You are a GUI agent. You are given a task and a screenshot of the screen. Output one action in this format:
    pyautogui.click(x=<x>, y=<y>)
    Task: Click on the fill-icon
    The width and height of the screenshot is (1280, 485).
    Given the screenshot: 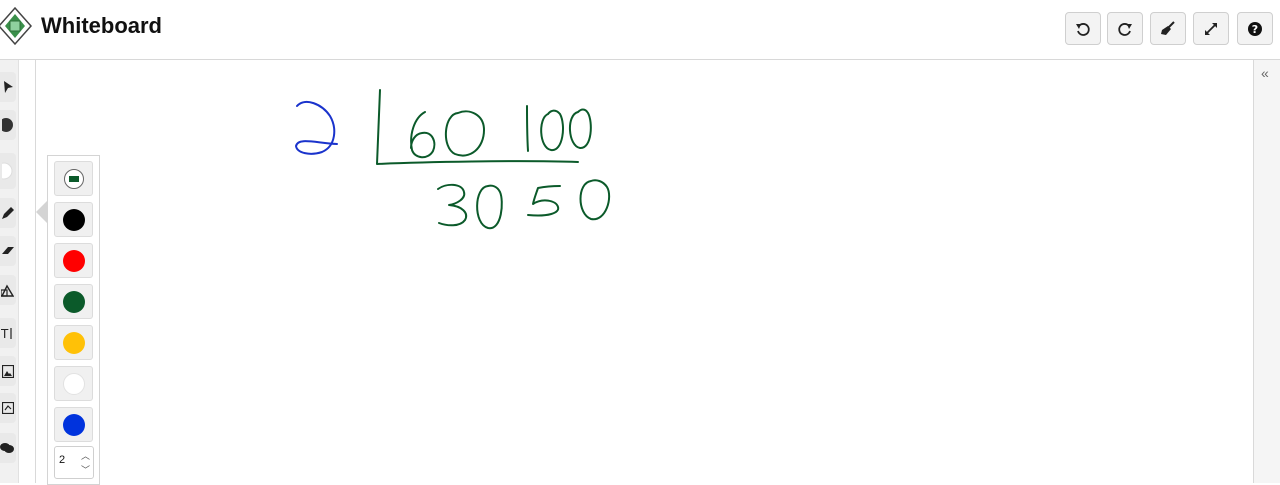 What is the action you would take?
    pyautogui.click(x=8, y=408)
    